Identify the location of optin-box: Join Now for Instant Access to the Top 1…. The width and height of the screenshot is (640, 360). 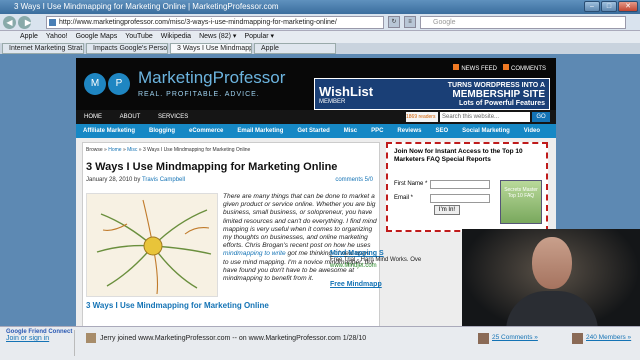
(467, 187).